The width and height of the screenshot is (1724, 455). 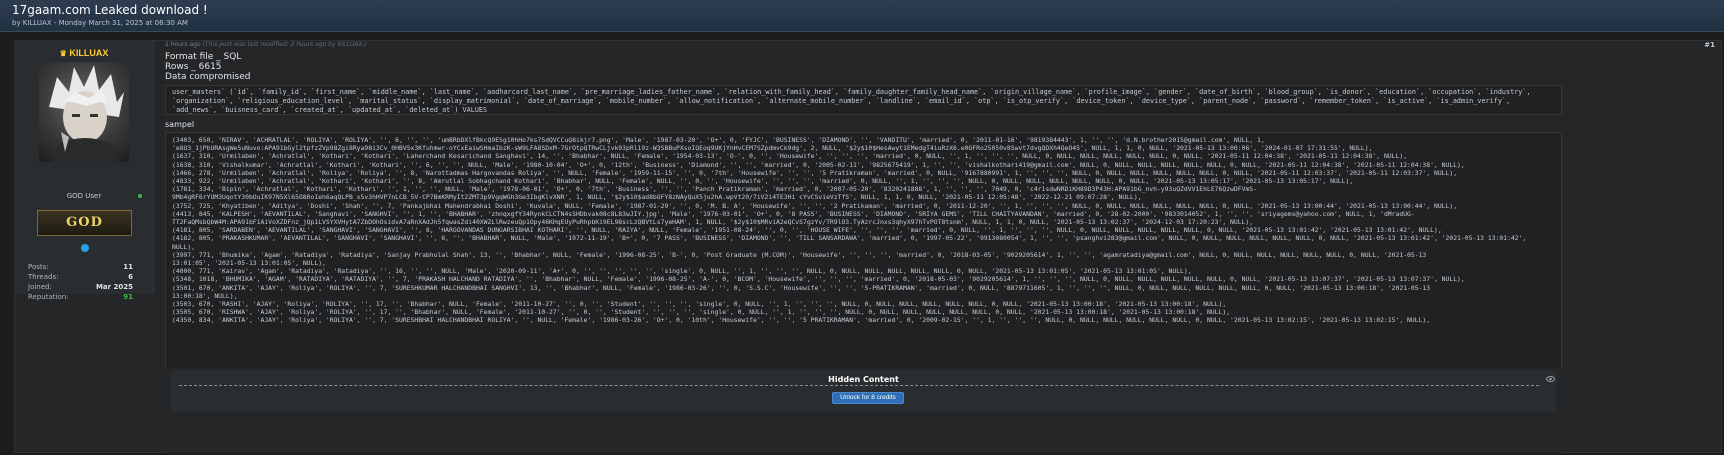 What do you see at coordinates (140, 196) in the screenshot?
I see `online-status-icon` at bounding box center [140, 196].